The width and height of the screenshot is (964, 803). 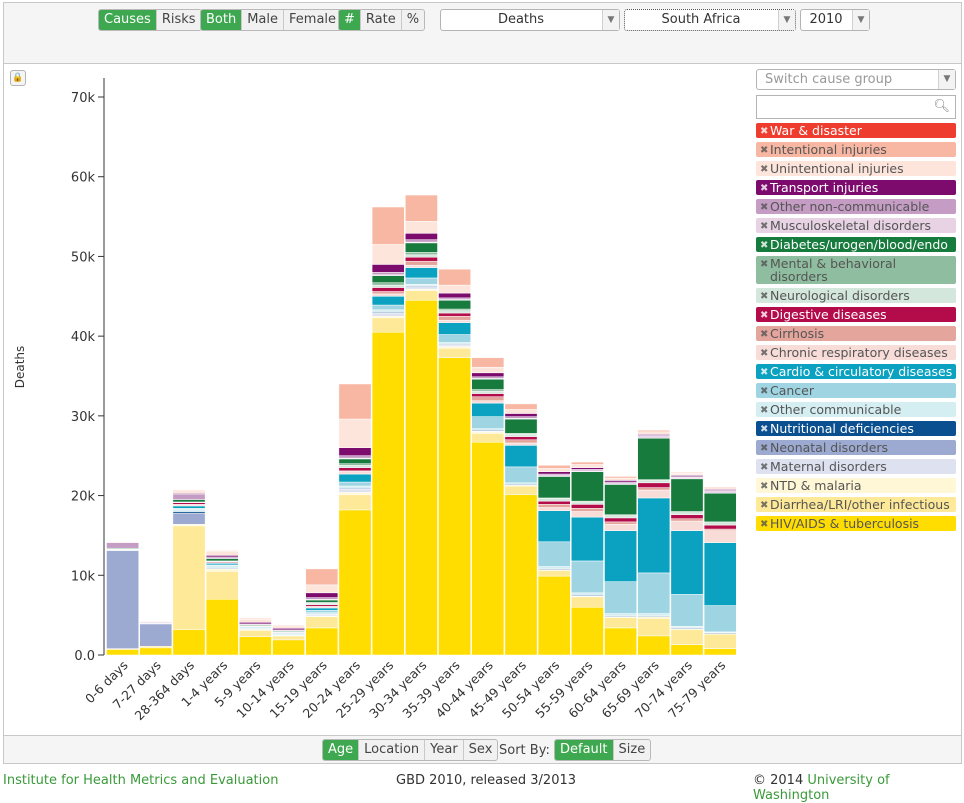 I want to click on y-tick-label: 30k, so click(x=83, y=417).